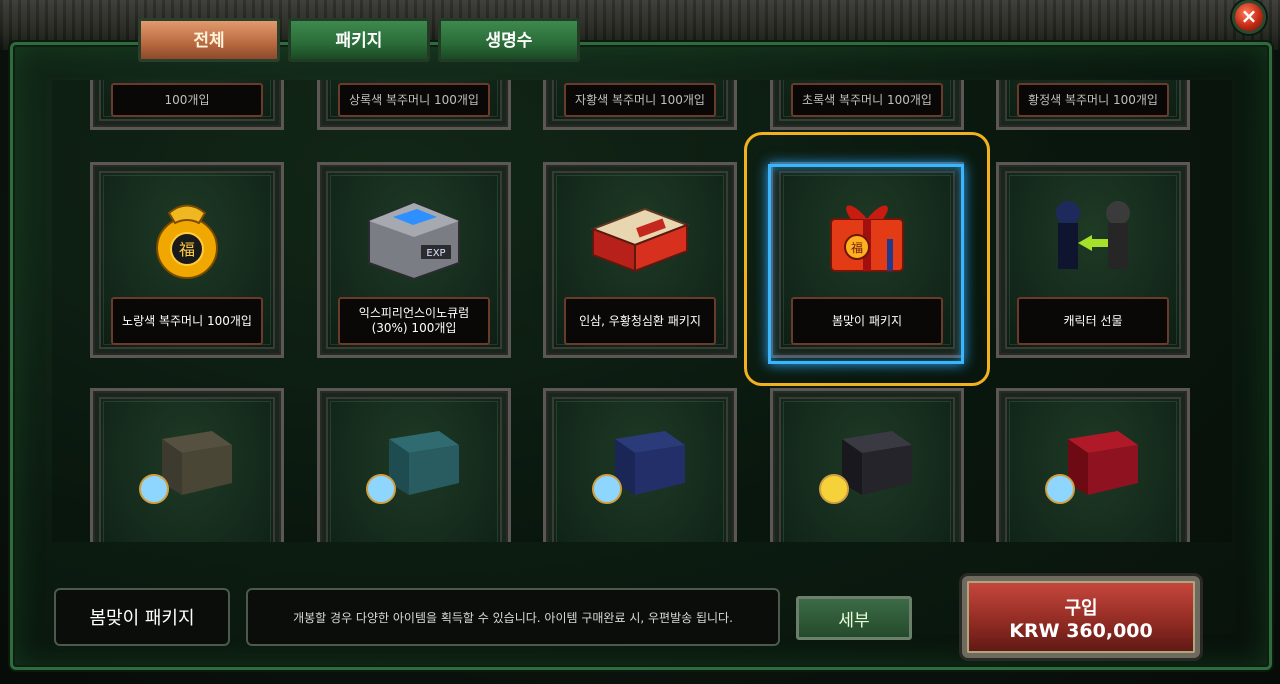 Image resolution: width=1280 pixels, height=684 pixels. Describe the element at coordinates (640, 321) in the screenshot. I see `item-label: 인삼, 우황청심환 패키지` at that location.